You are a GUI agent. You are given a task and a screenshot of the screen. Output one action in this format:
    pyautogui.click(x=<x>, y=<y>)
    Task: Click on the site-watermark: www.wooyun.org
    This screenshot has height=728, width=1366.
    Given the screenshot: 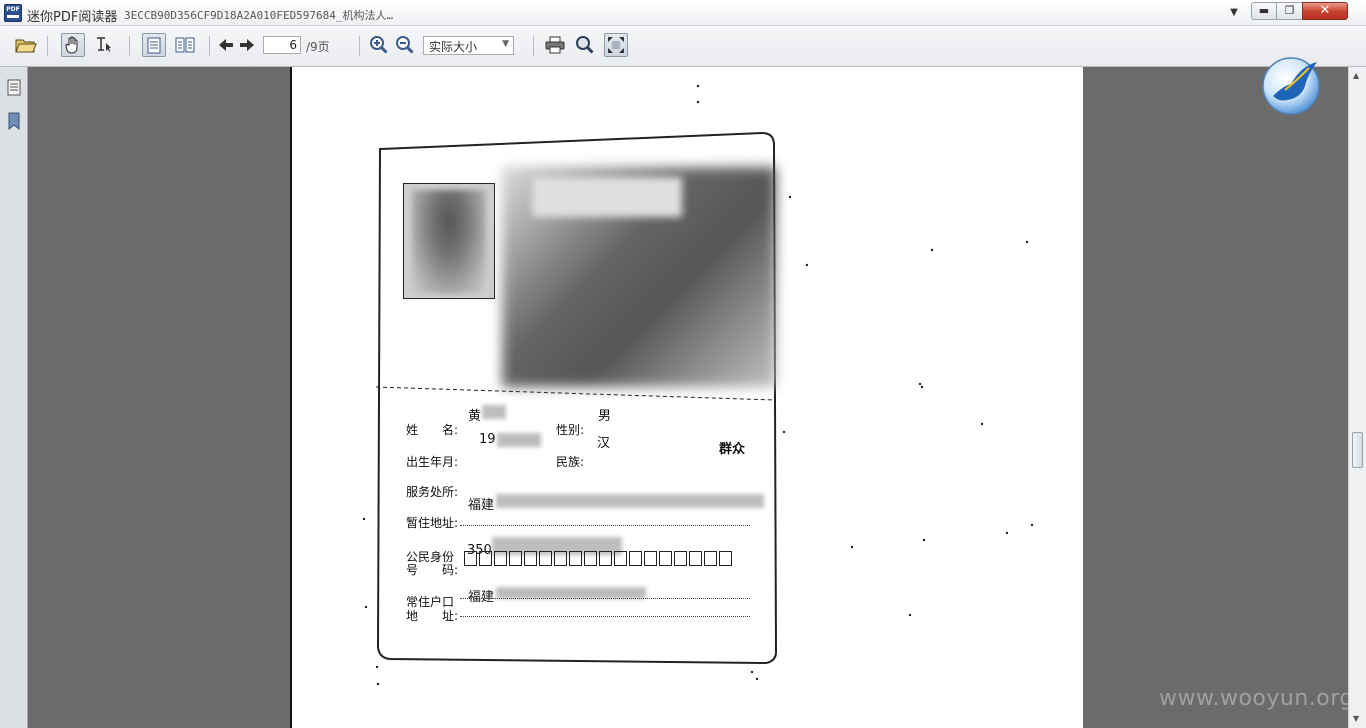 What is the action you would take?
    pyautogui.click(x=1256, y=698)
    